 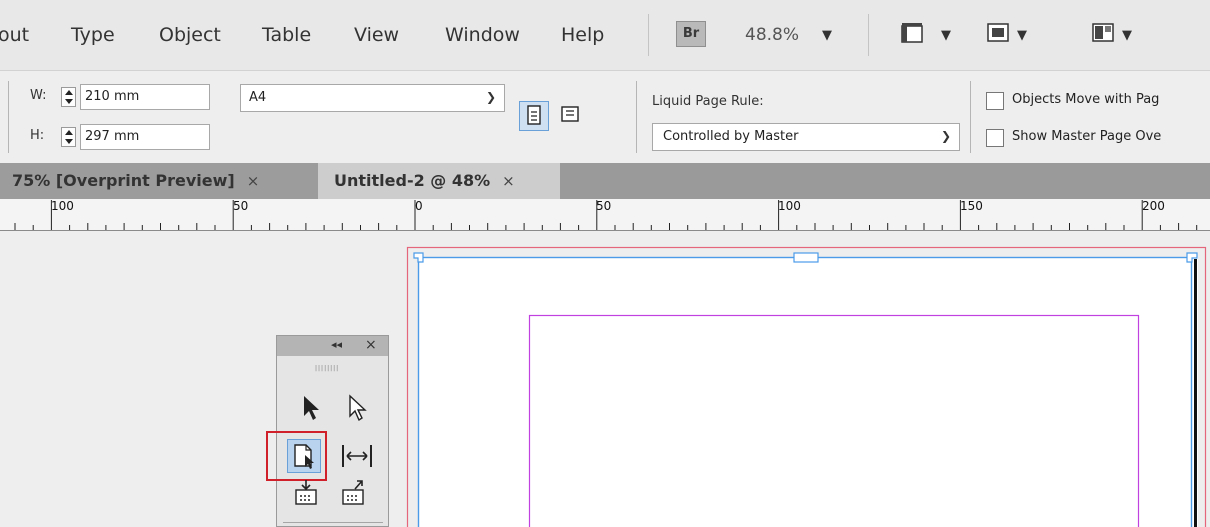 I want to click on arrange-documents-icon, so click(x=1104, y=33).